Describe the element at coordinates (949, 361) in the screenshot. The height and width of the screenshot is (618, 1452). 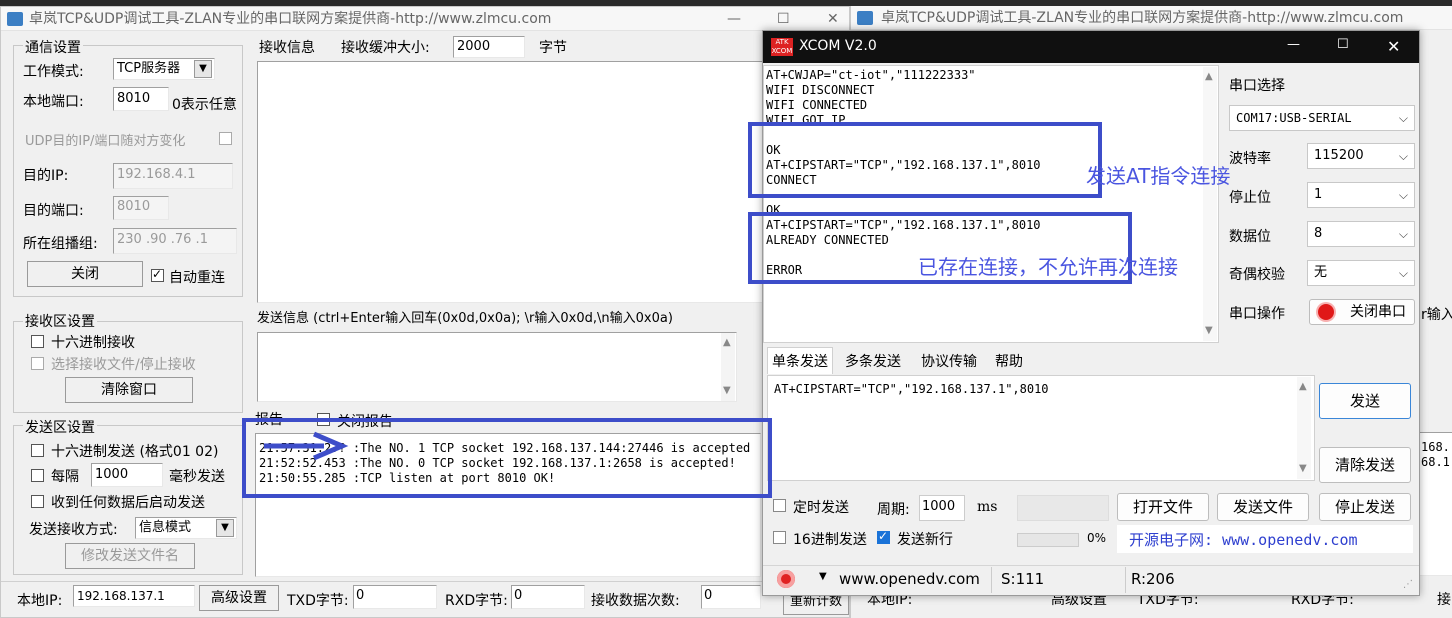
I see `tab-protocol: 协议传输` at that location.